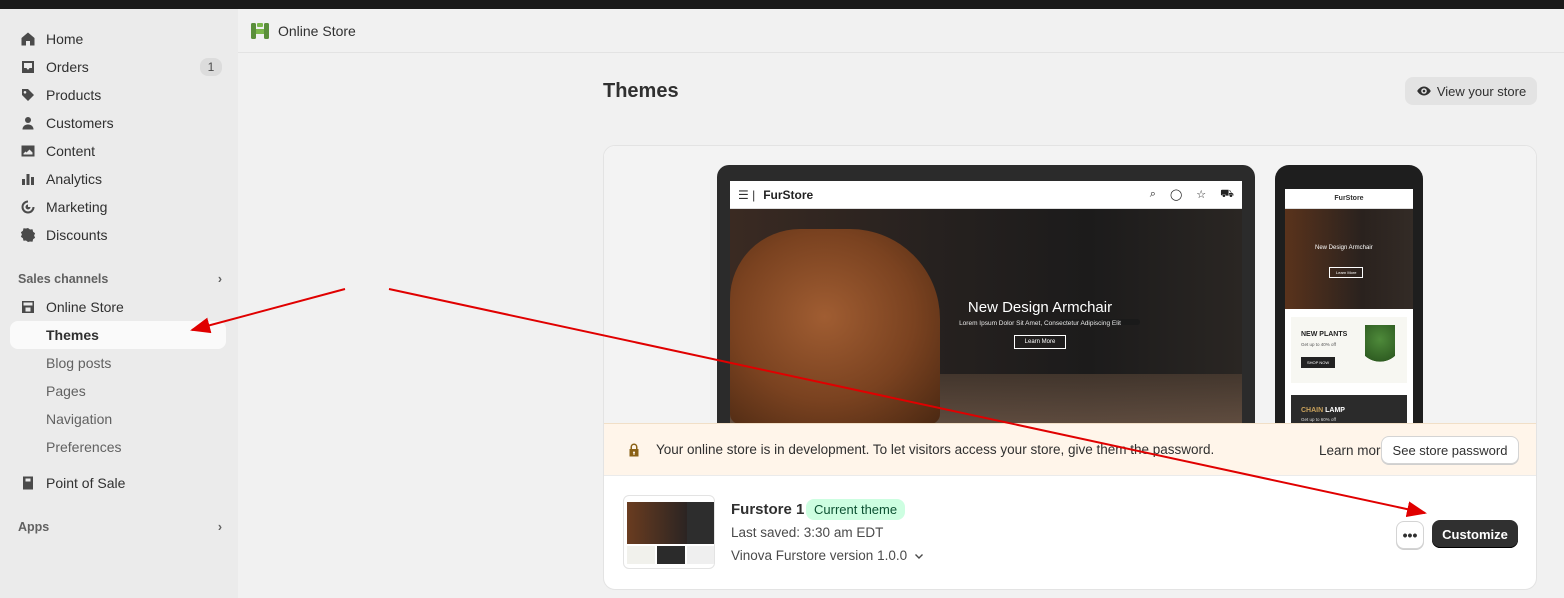 The width and height of the screenshot is (1564, 598). What do you see at coordinates (1481, 91) in the screenshot?
I see `view-your-store-label: View your store` at bounding box center [1481, 91].